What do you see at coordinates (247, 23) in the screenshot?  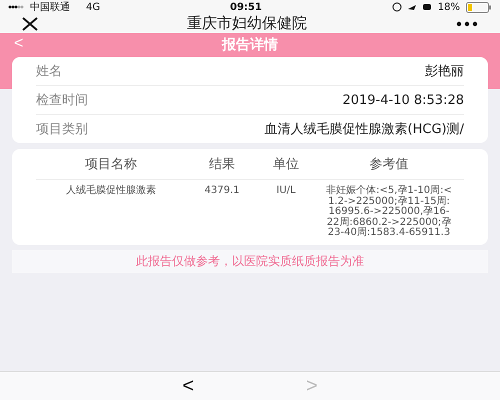 I see `page-title: 重庆市妇幼保健院` at bounding box center [247, 23].